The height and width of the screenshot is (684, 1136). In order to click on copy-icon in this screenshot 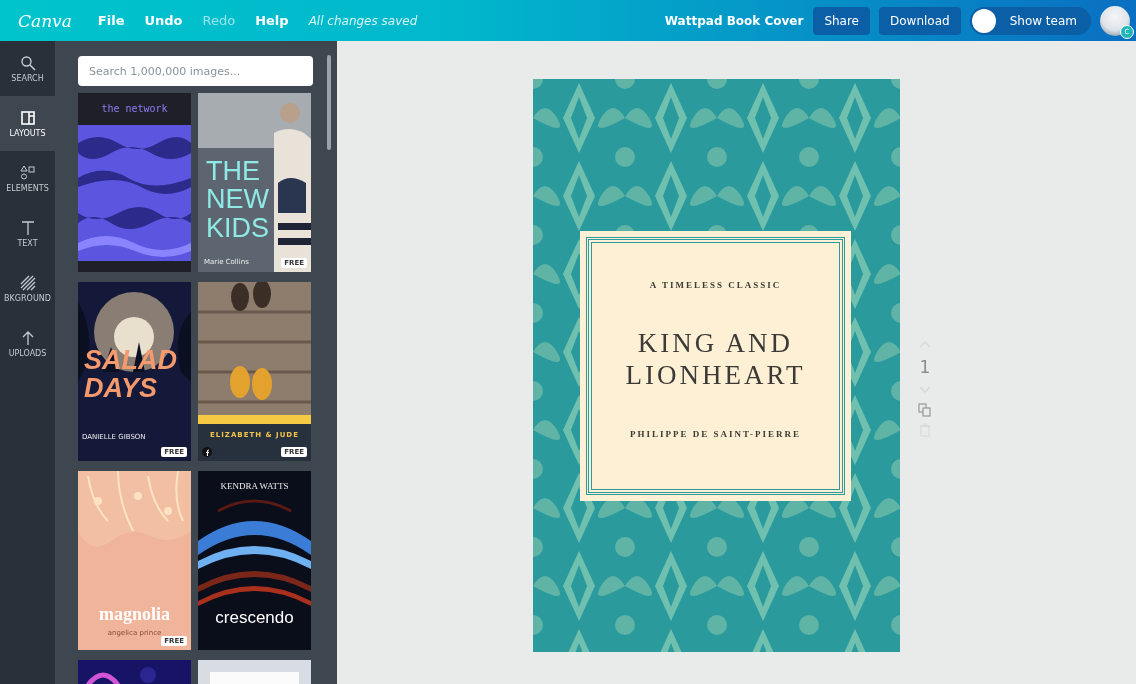, I will do `click(925, 410)`.